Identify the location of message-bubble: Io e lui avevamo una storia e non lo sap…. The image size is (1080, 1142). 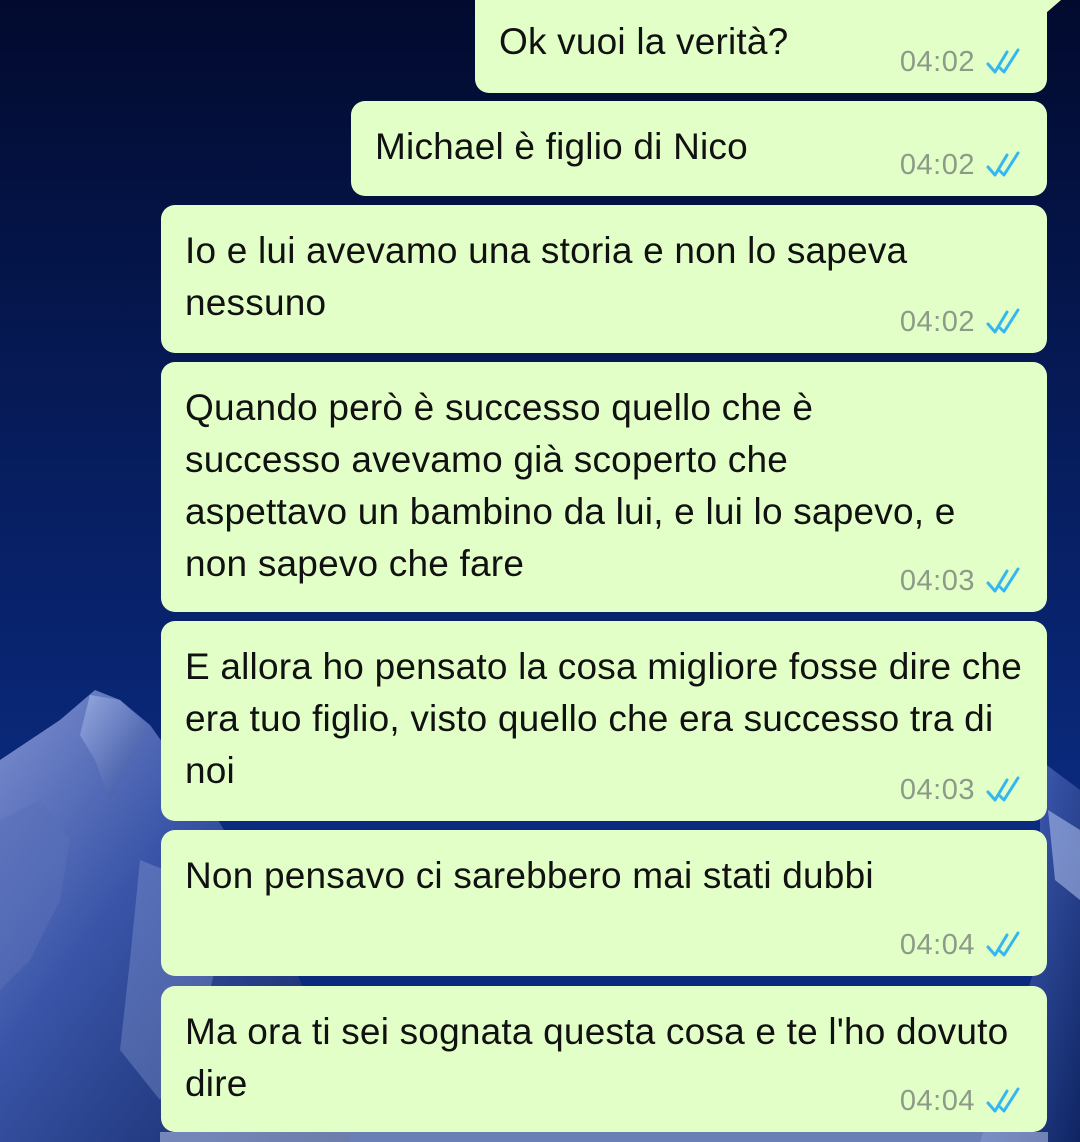
(604, 279).